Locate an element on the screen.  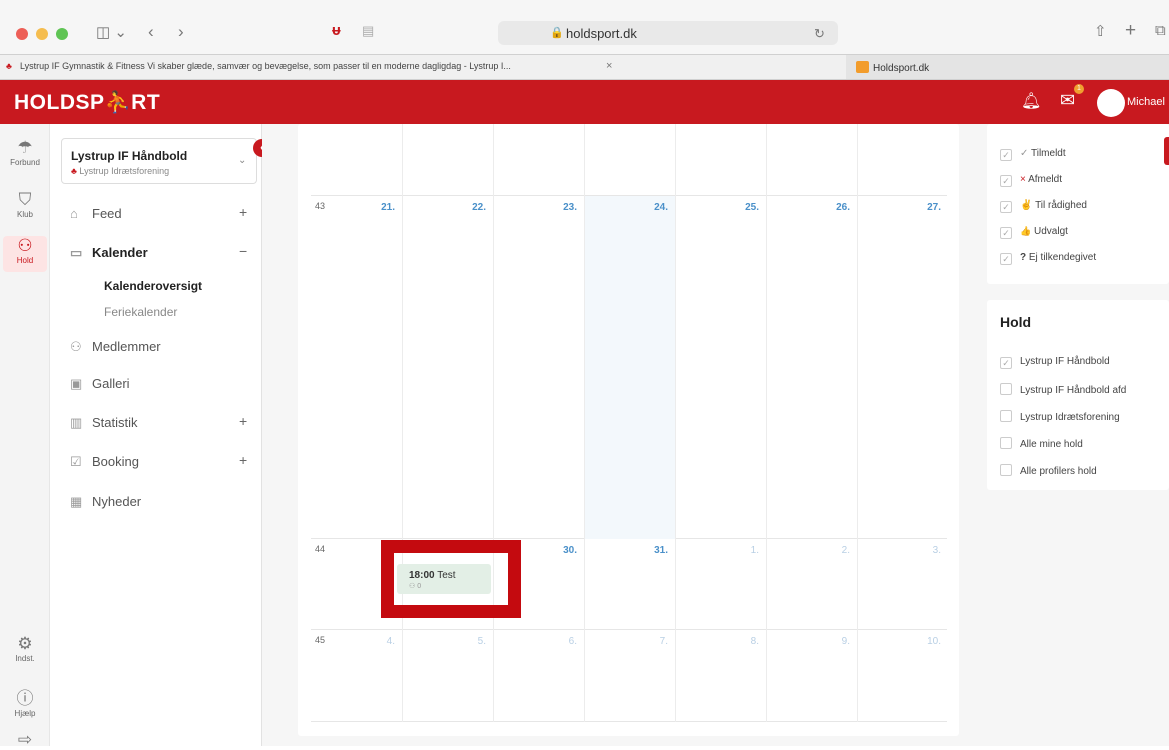
address-bar: 🔒 holdsport.dk ↻ is located at coordinates (668, 33).